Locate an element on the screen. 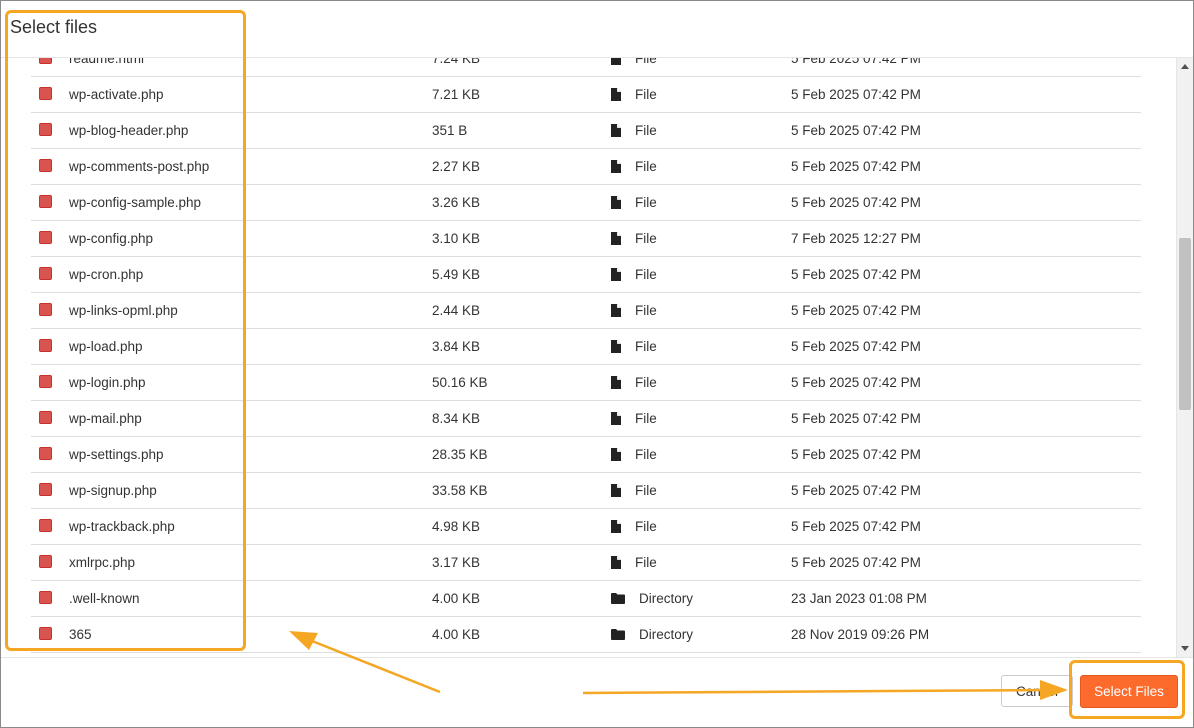 This screenshot has height=728, width=1194. file-name: wp-signup.php is located at coordinates (113, 490).